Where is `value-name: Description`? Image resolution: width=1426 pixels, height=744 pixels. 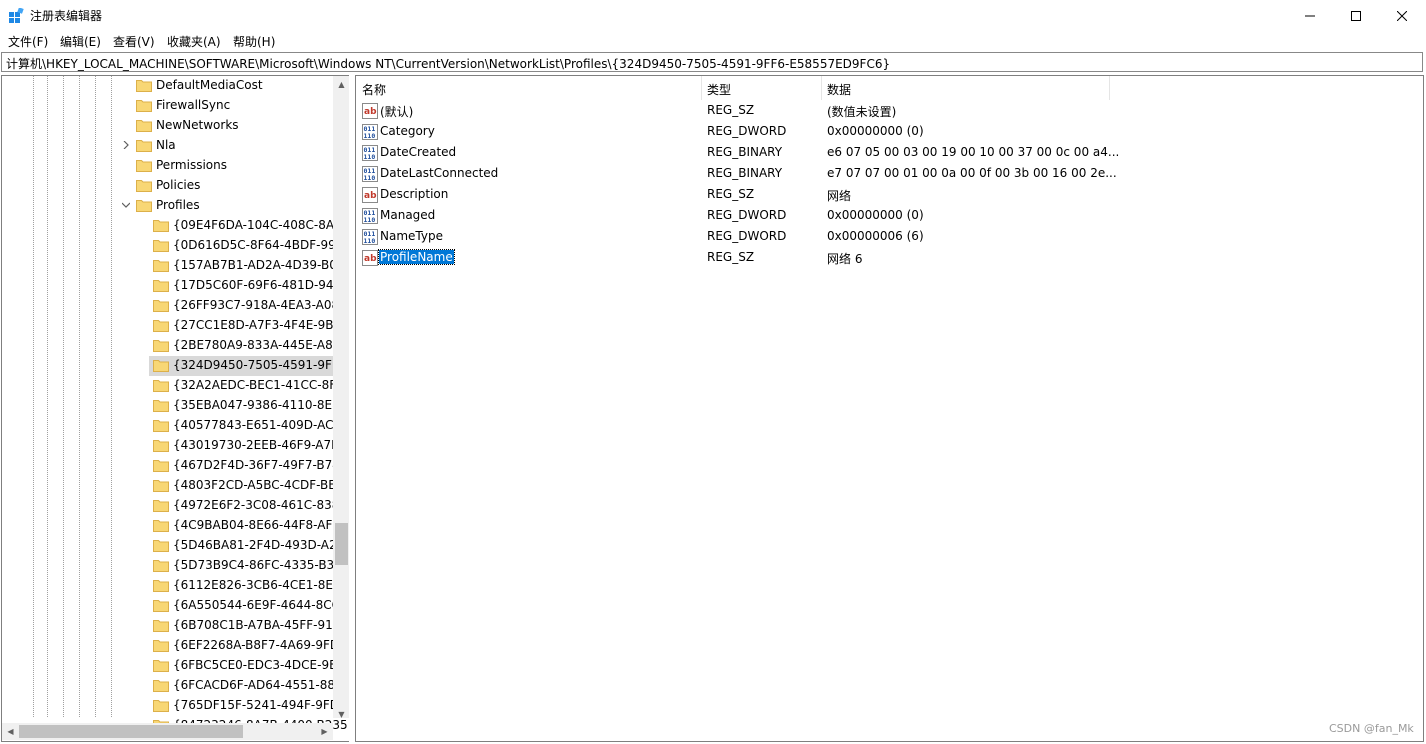
value-name: Description is located at coordinates (414, 194).